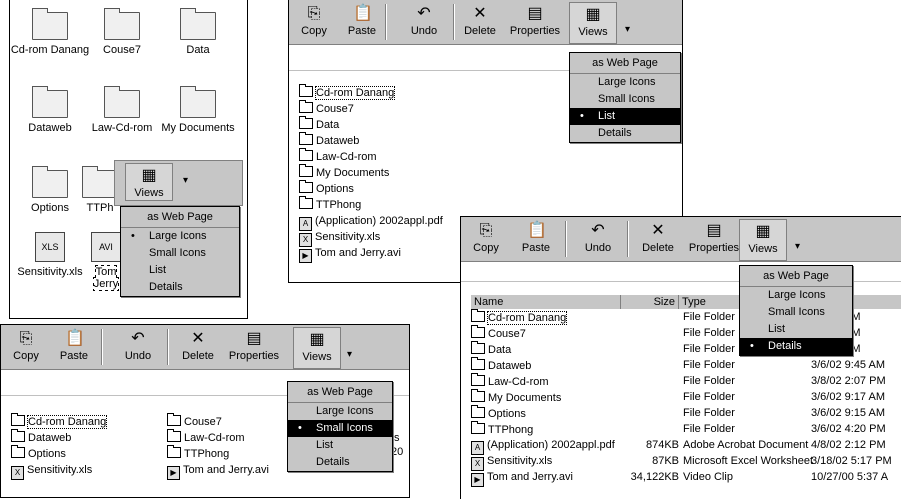  Describe the element at coordinates (122, 110) in the screenshot. I see `folder-item: Law-Cd-rom` at that location.